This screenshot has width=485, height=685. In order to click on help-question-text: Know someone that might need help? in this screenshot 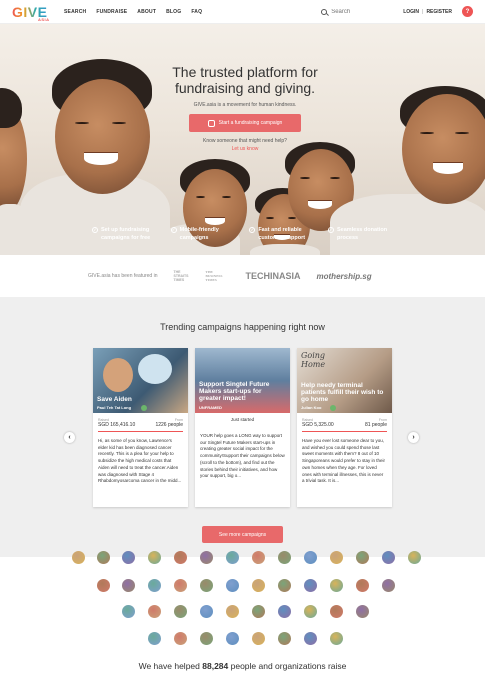, I will do `click(245, 141)`.